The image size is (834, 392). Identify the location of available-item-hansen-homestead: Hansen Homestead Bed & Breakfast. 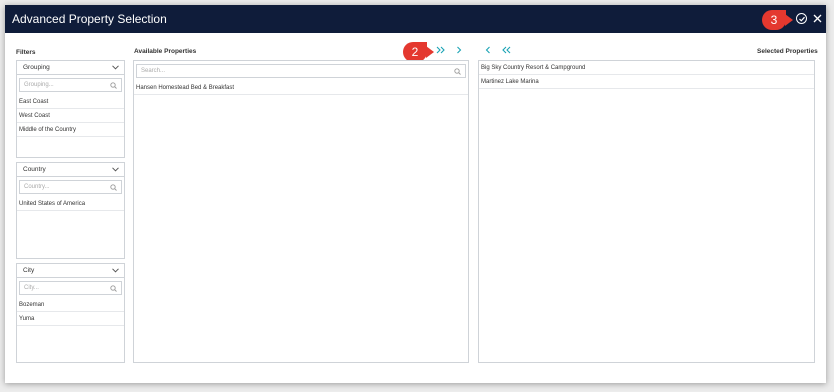
(301, 88).